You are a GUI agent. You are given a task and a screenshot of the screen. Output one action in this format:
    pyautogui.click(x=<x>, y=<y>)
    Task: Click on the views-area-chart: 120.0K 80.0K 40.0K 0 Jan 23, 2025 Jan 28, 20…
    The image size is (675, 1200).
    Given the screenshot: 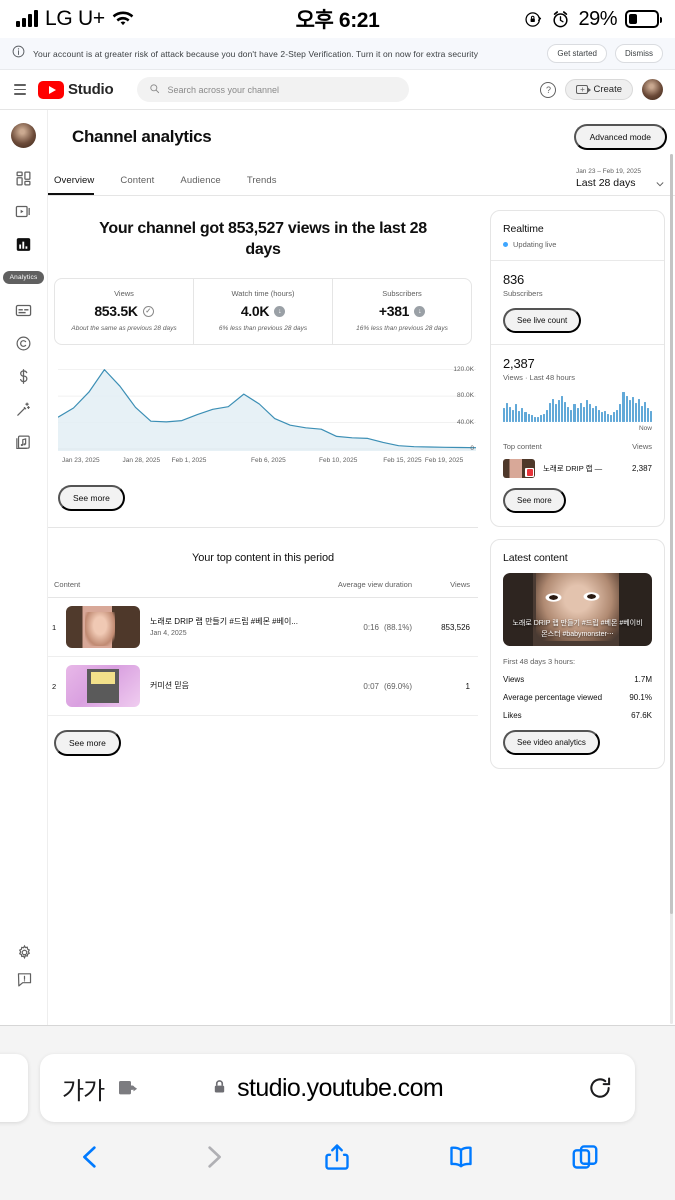 What is the action you would take?
    pyautogui.click(x=267, y=415)
    